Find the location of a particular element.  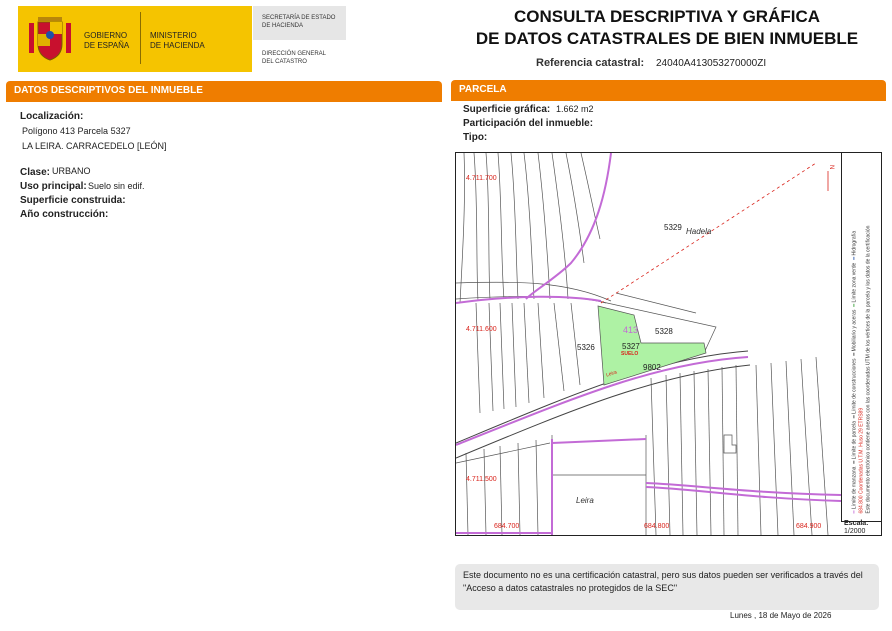

parcel-label: 9802 is located at coordinates (652, 367).